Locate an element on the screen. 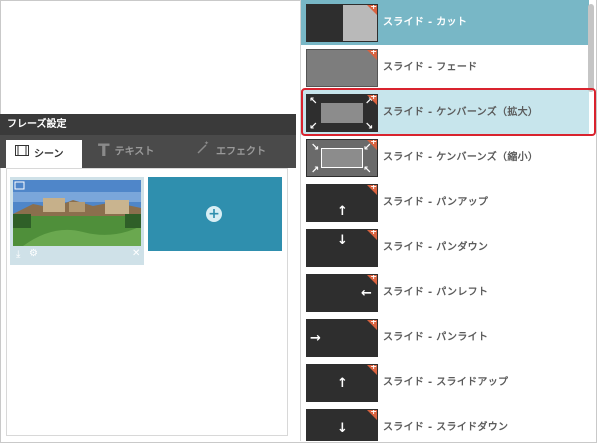  plus-circle-icon: + is located at coordinates (214, 214).